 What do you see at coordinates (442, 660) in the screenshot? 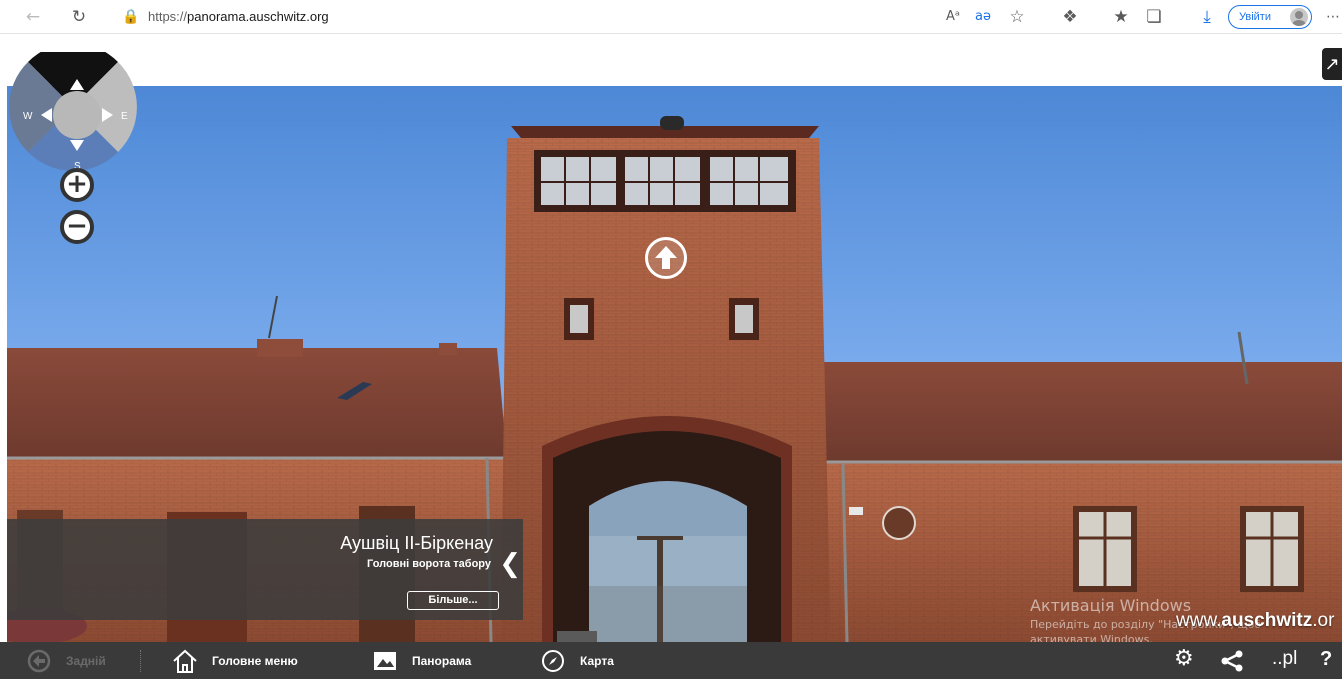
I see `panorama-label: Панорама` at bounding box center [442, 660].